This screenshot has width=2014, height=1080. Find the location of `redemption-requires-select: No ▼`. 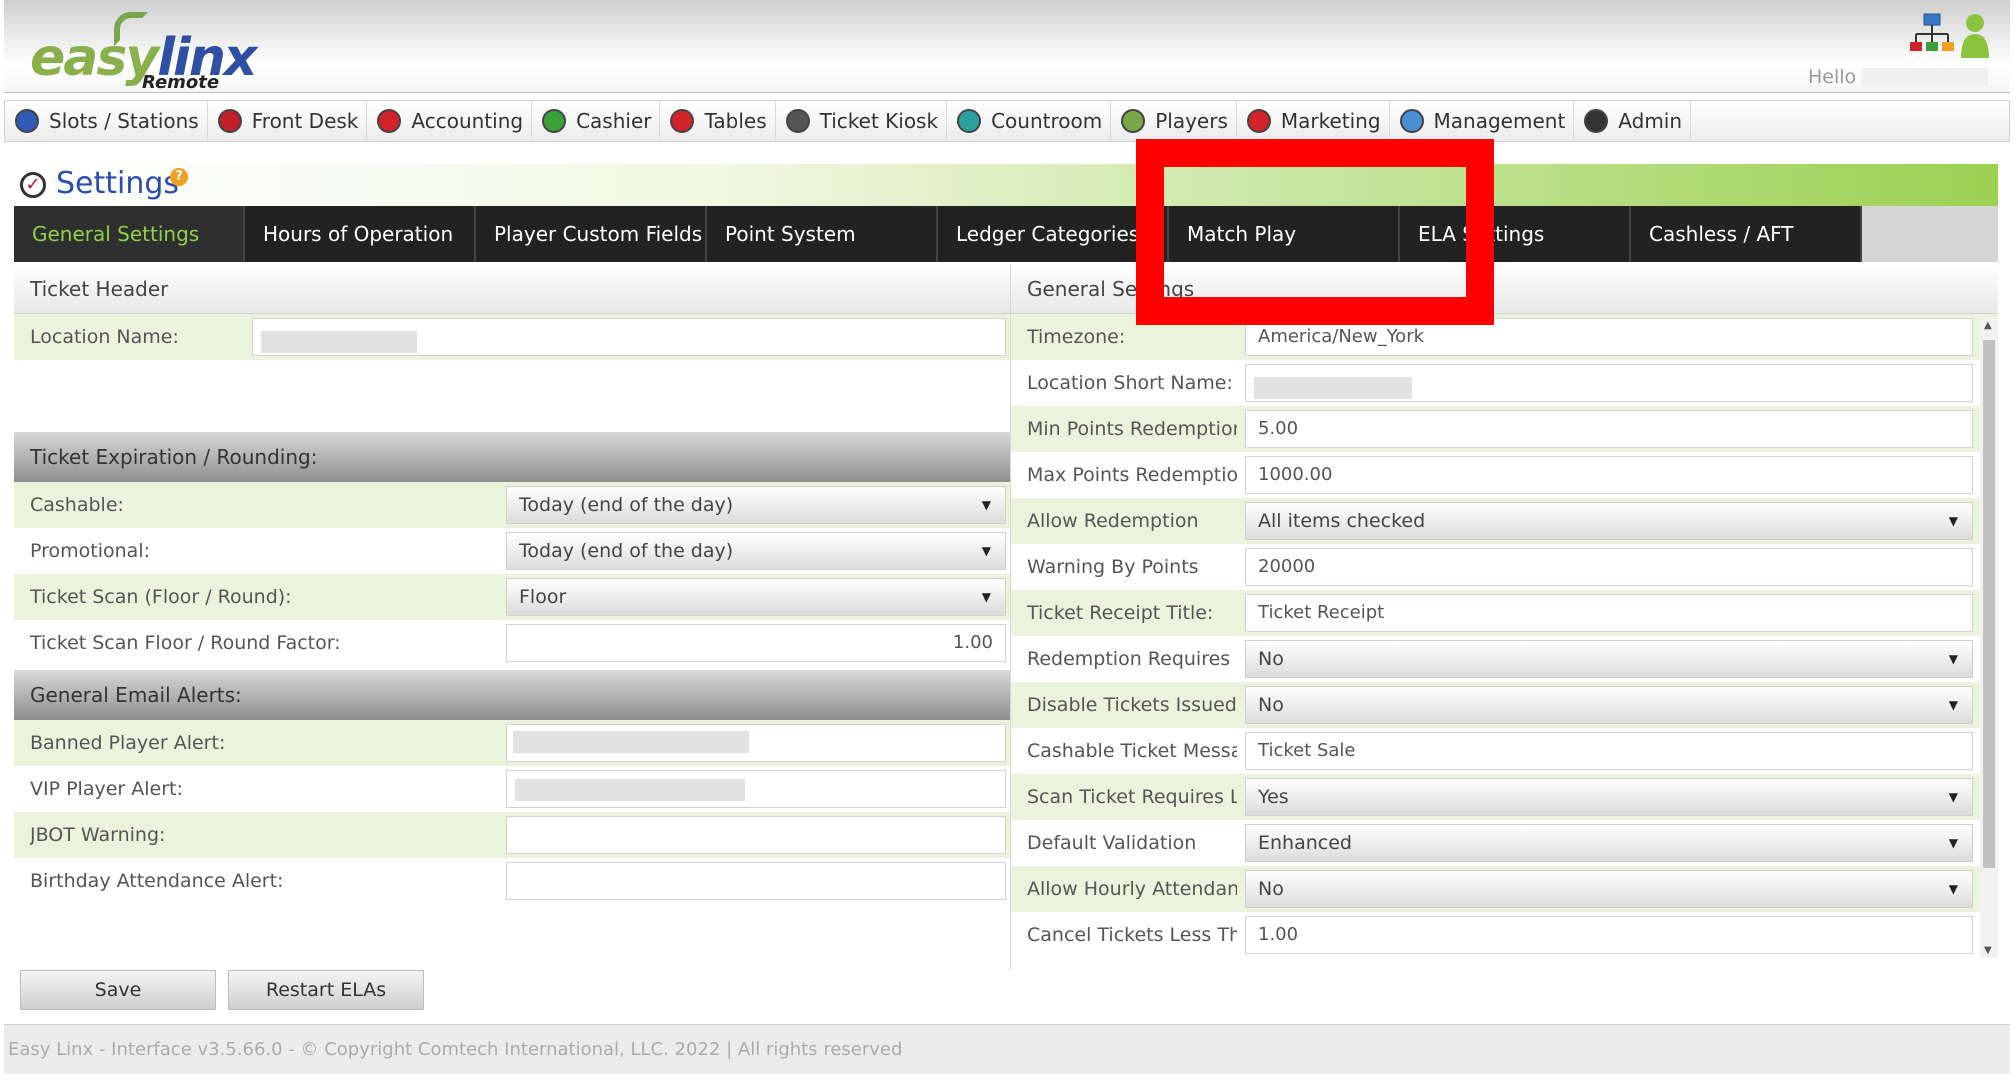

redemption-requires-select: No ▼ is located at coordinates (1609, 659).